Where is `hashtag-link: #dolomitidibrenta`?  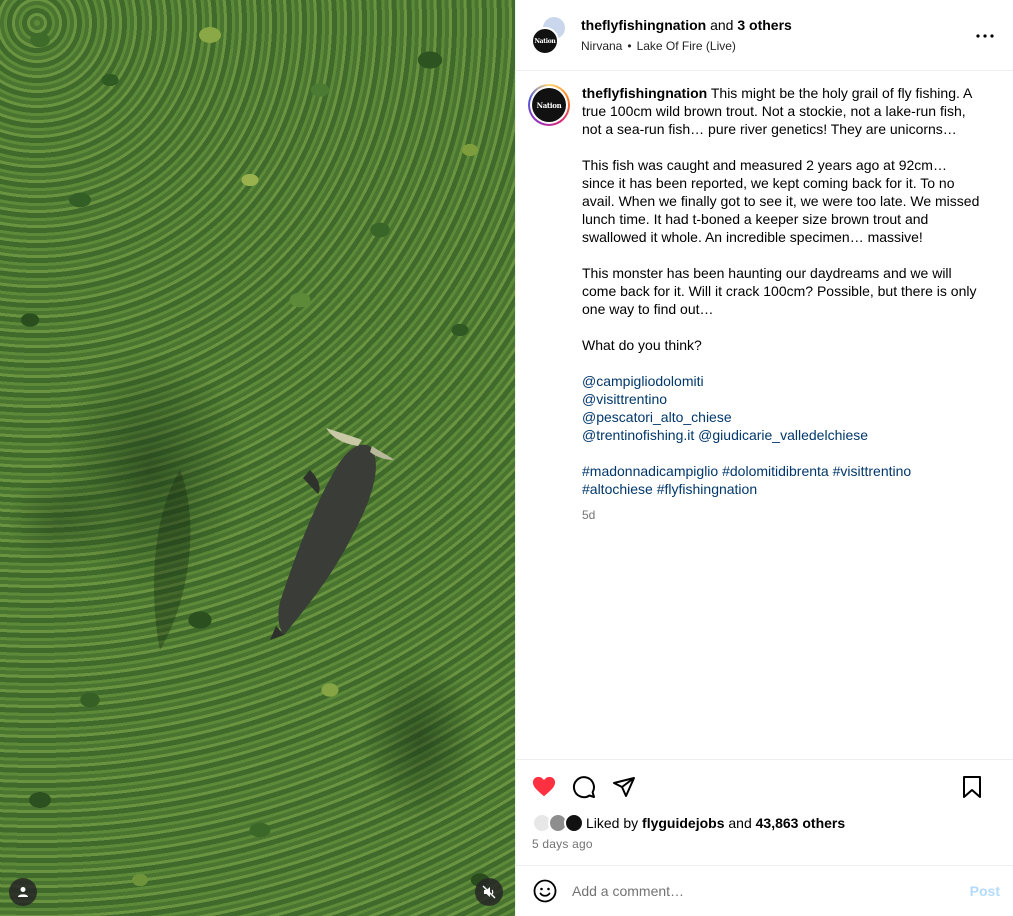
hashtag-link: #dolomitidibrenta is located at coordinates (775, 471).